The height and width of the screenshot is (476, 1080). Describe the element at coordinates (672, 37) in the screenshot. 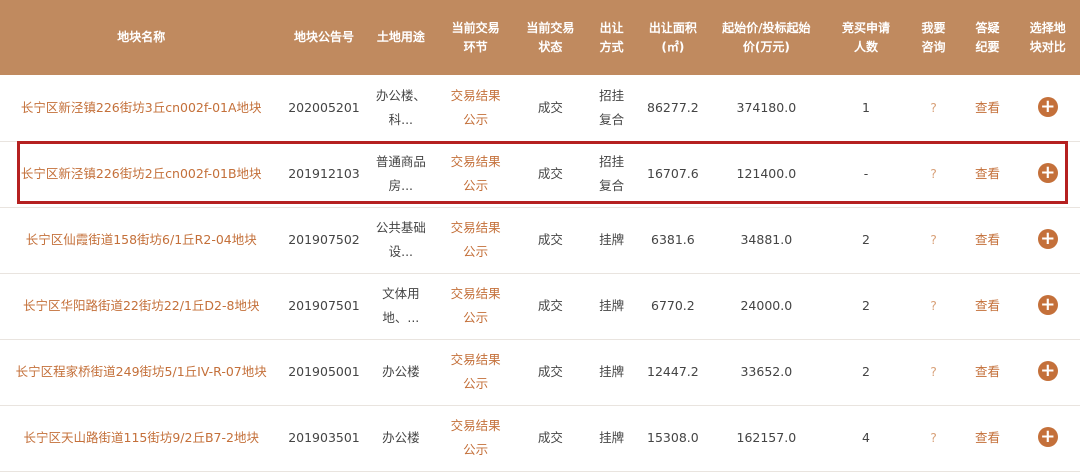

I see `header-area: 出让面积 (㎡)` at that location.